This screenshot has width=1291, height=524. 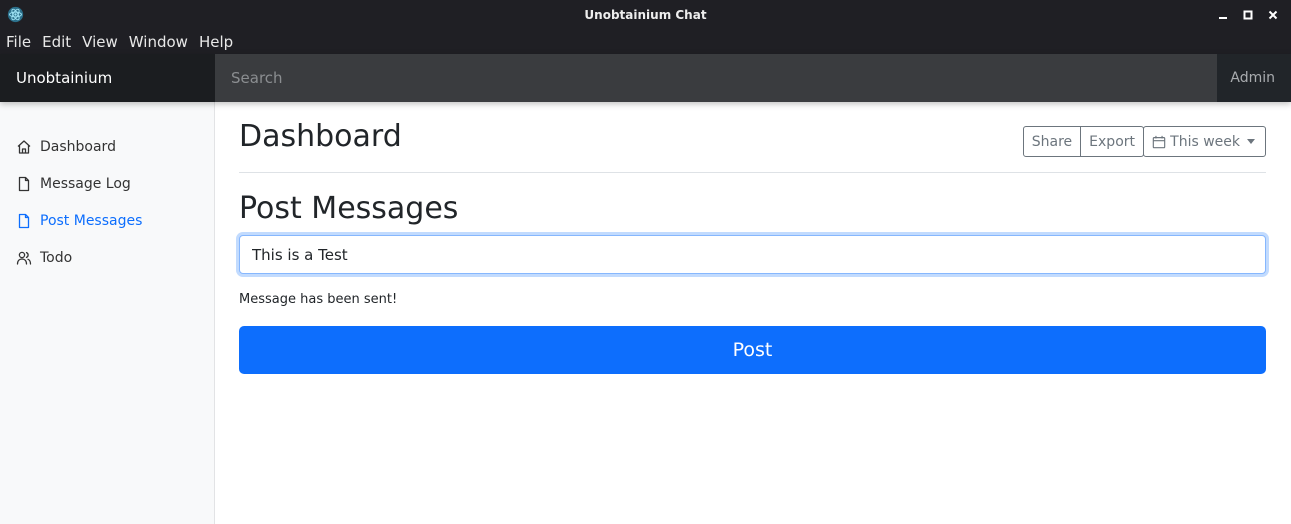 What do you see at coordinates (752, 254) in the screenshot?
I see `message-input` at bounding box center [752, 254].